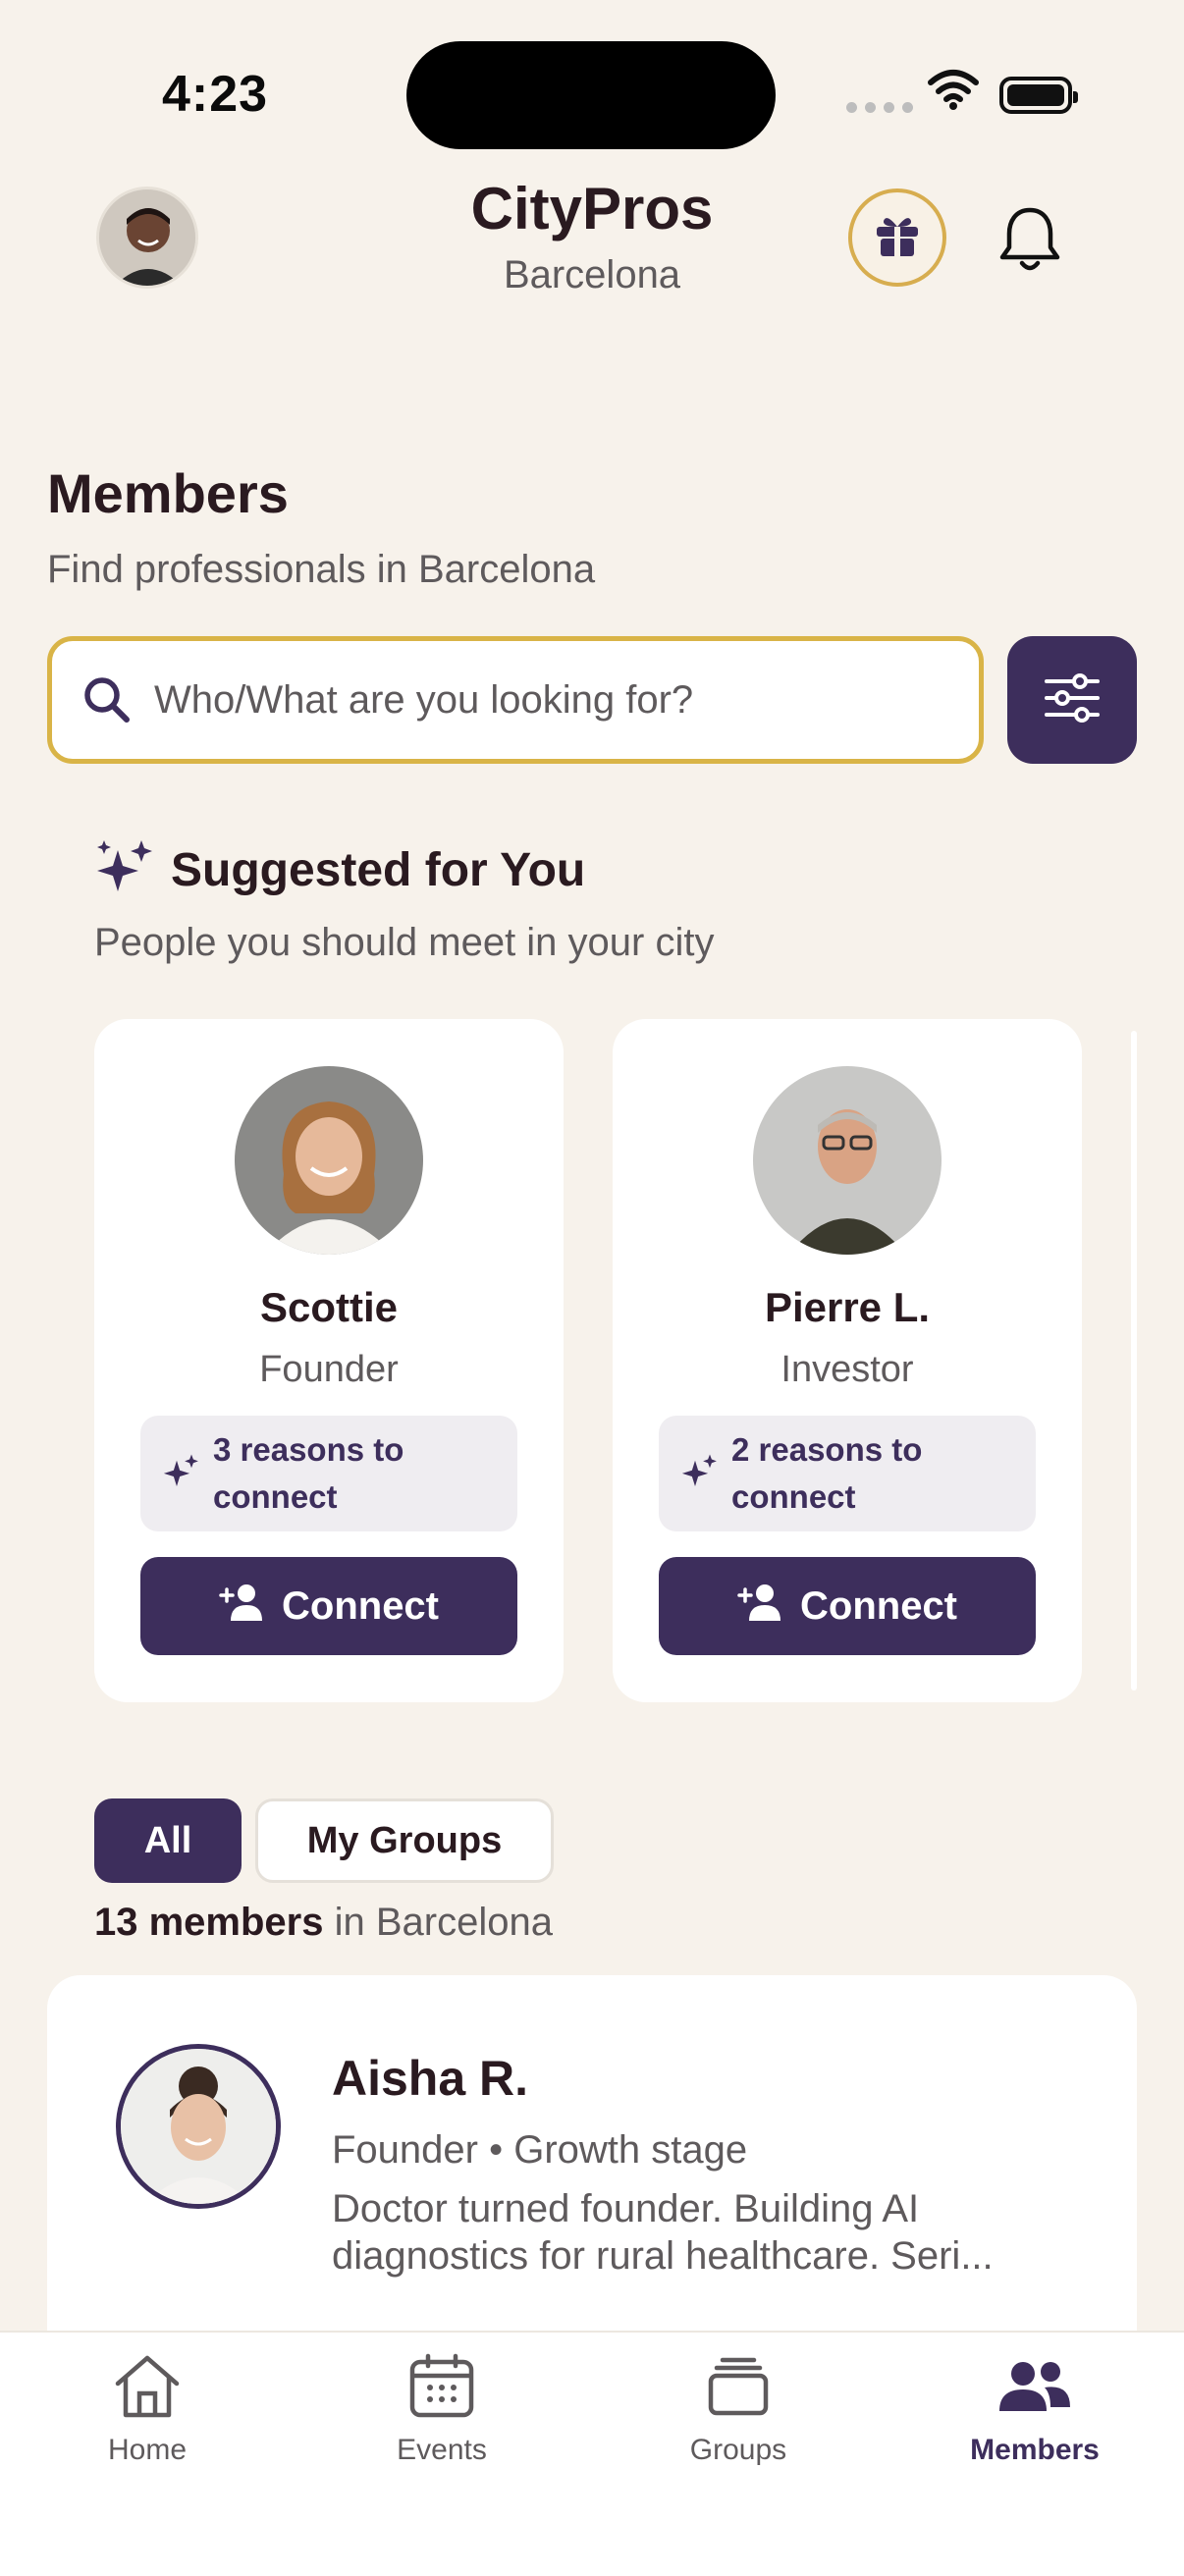 The width and height of the screenshot is (1184, 2576). What do you see at coordinates (209, 1922) in the screenshot?
I see `member-count-number: 13 members` at bounding box center [209, 1922].